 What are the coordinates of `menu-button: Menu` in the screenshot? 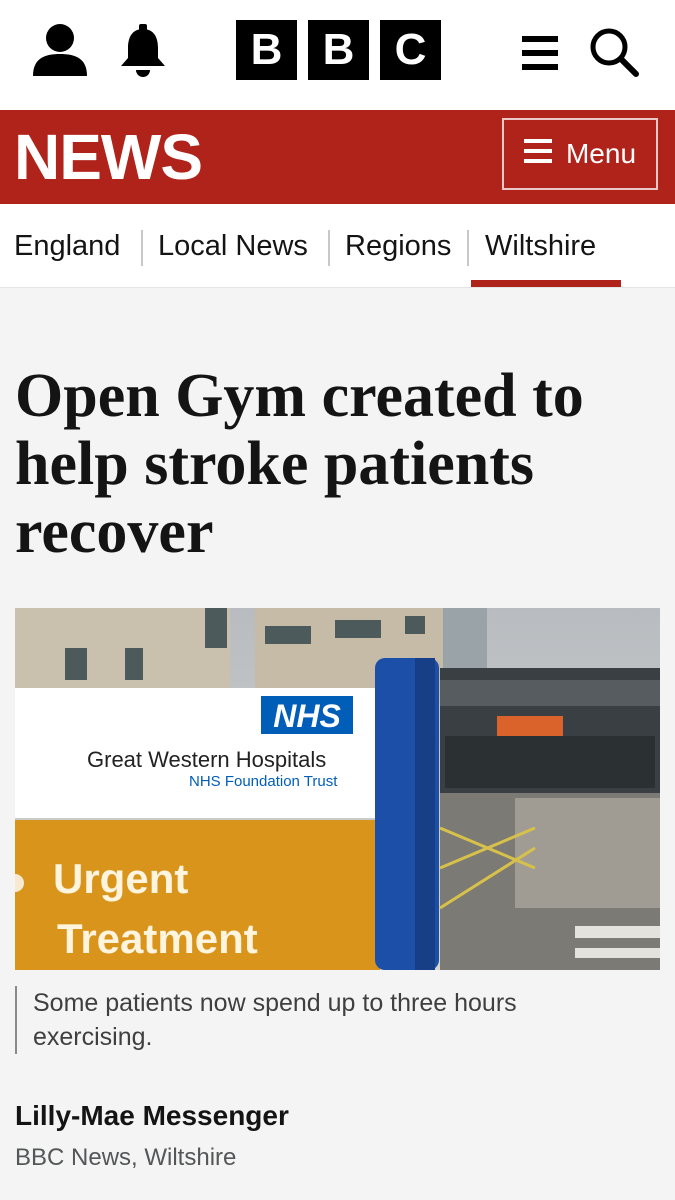 It's located at (580, 154).